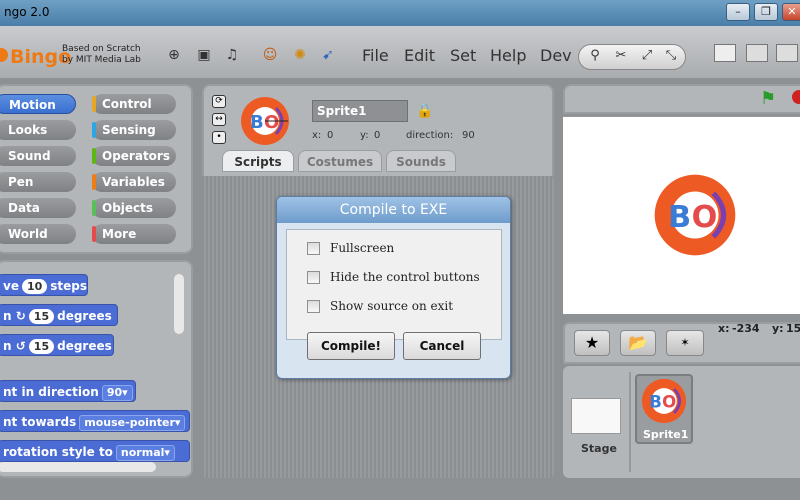 The width and height of the screenshot is (800, 500). I want to click on category-sensing: Sensing, so click(134, 130).